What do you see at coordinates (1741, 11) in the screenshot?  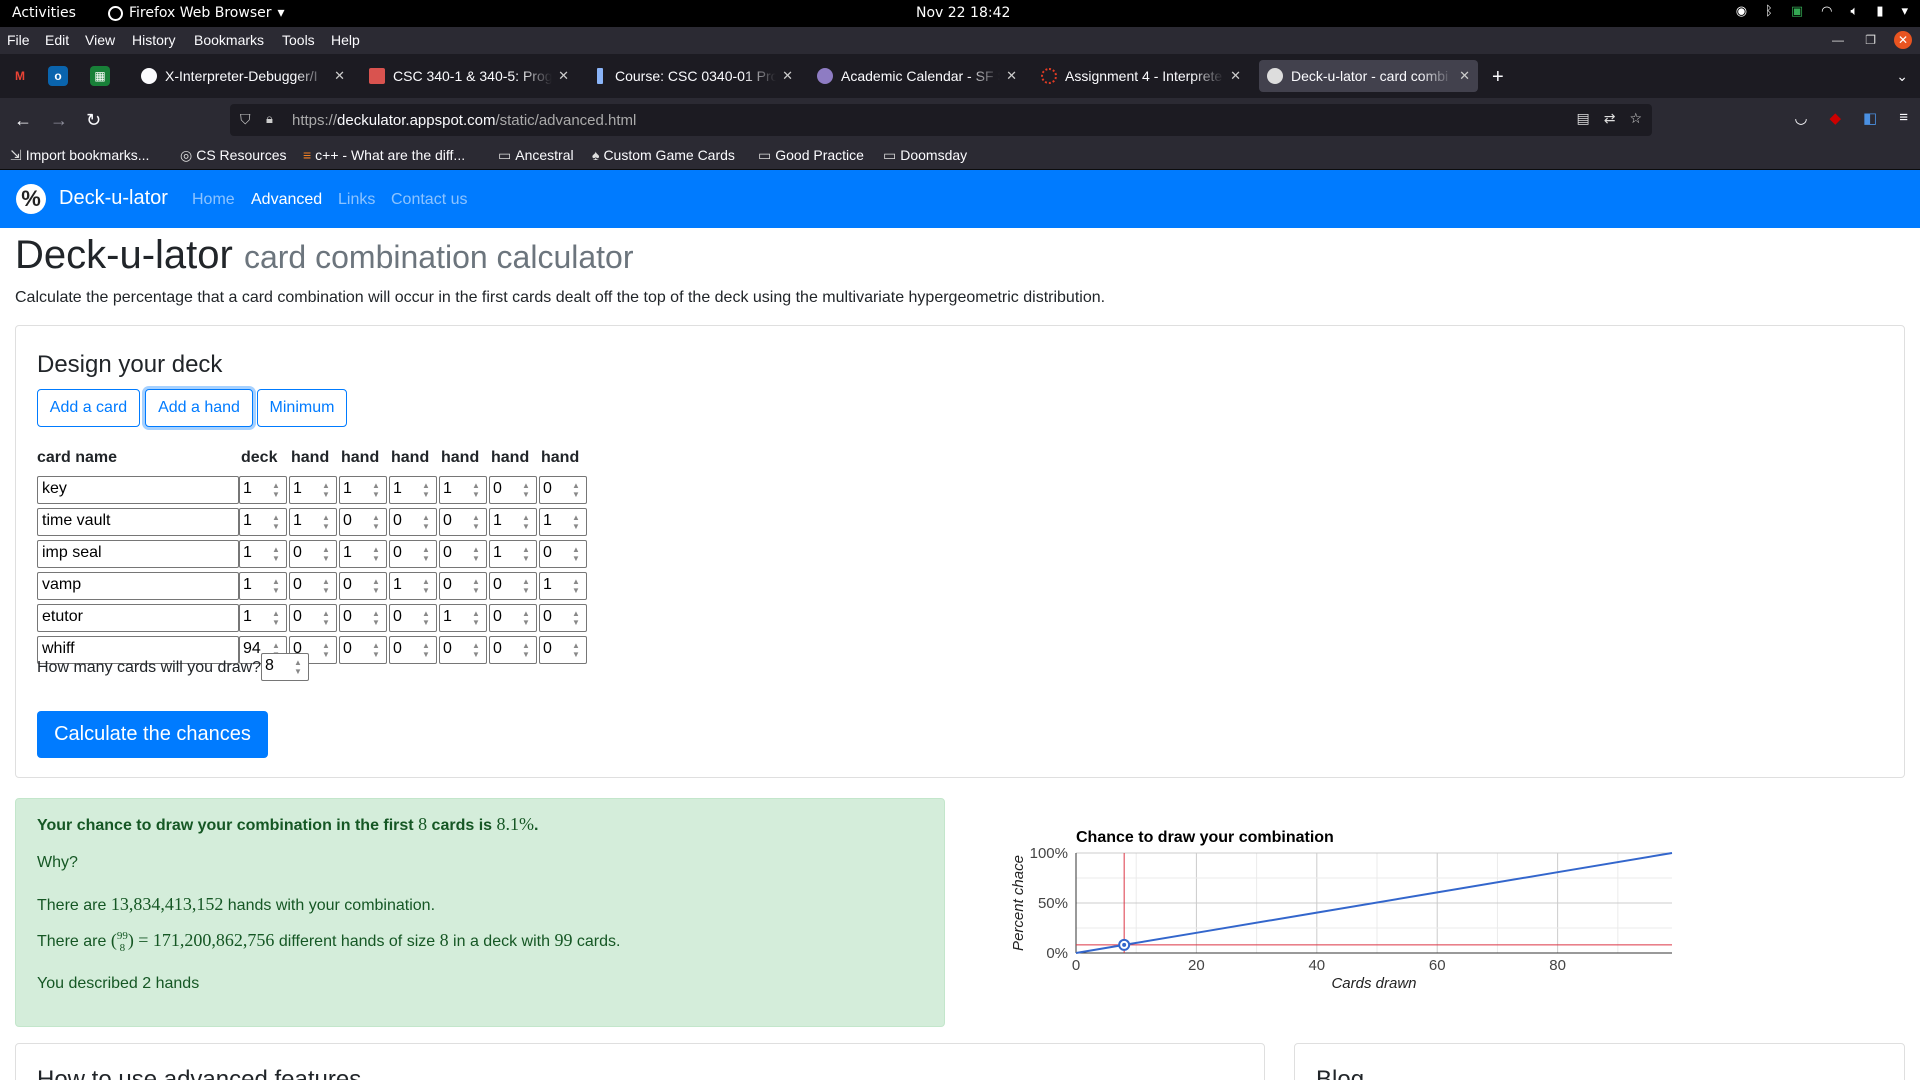 I see `discord-icon: ◉` at bounding box center [1741, 11].